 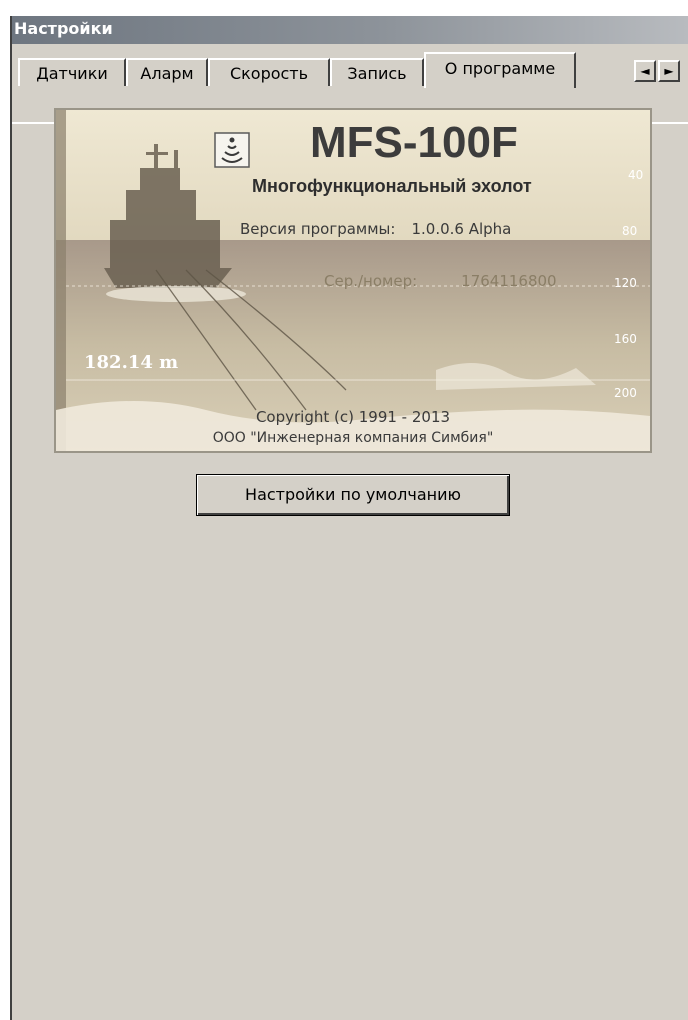 I want to click on depth-scale-tick: 200, so click(x=625, y=393).